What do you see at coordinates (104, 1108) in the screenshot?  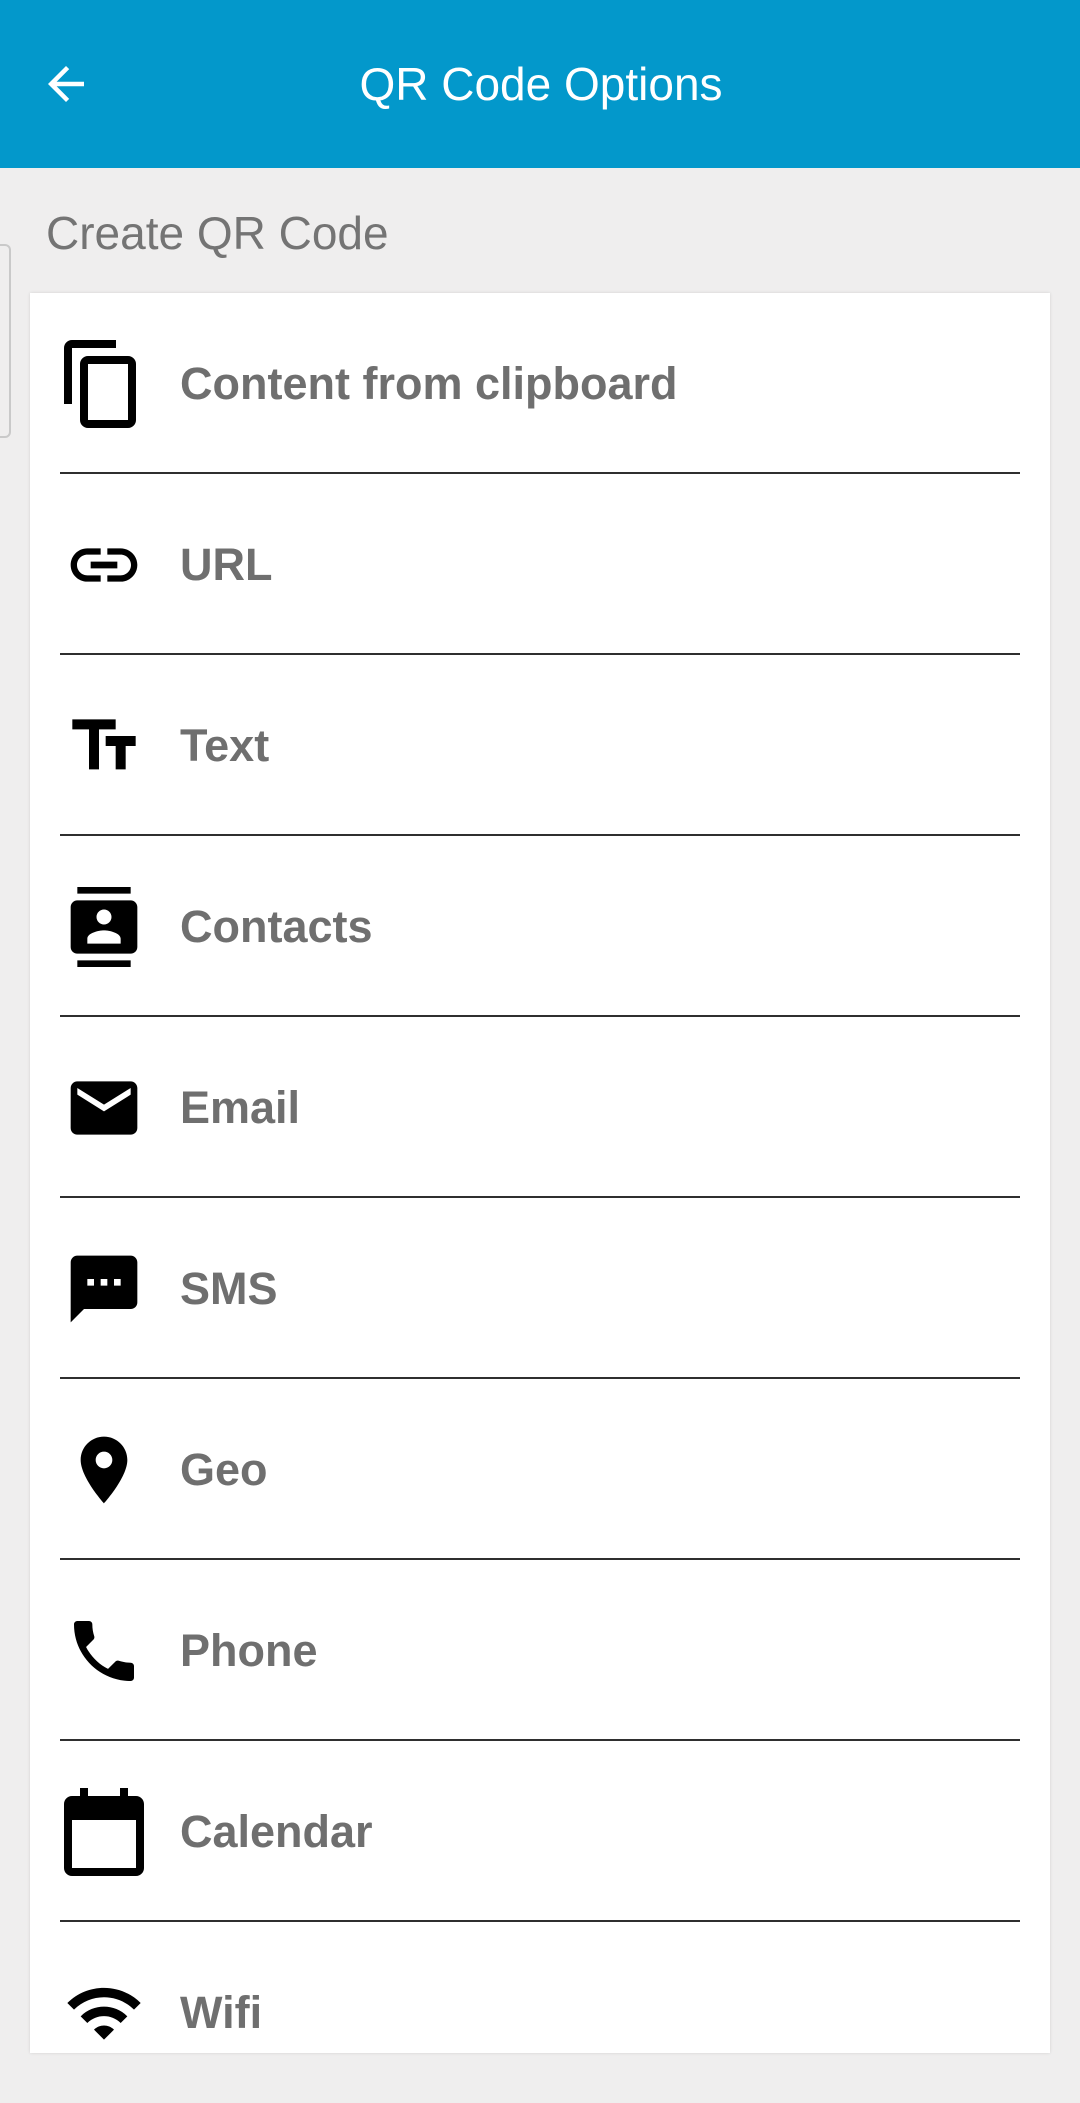 I see `email-icon` at bounding box center [104, 1108].